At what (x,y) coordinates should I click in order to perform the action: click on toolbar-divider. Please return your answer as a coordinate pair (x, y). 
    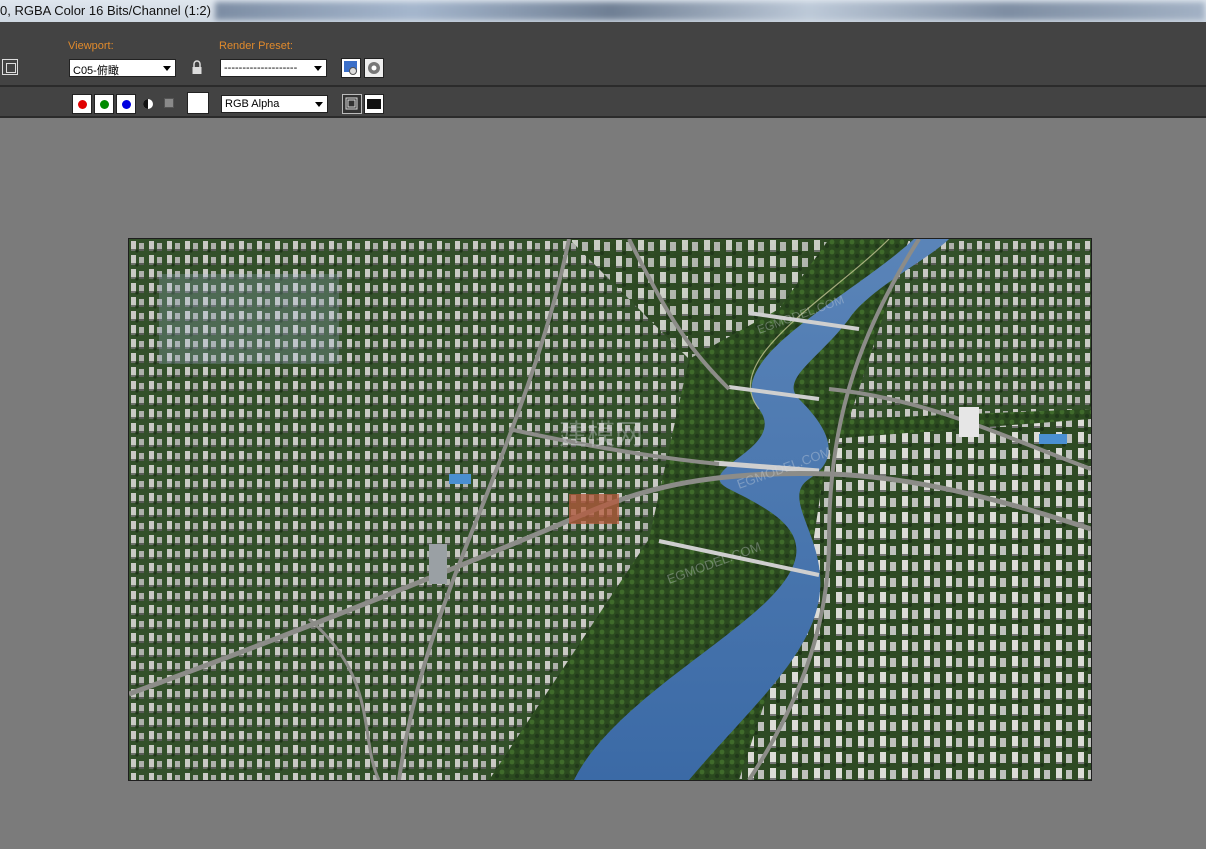
    Looking at the image, I should click on (603, 86).